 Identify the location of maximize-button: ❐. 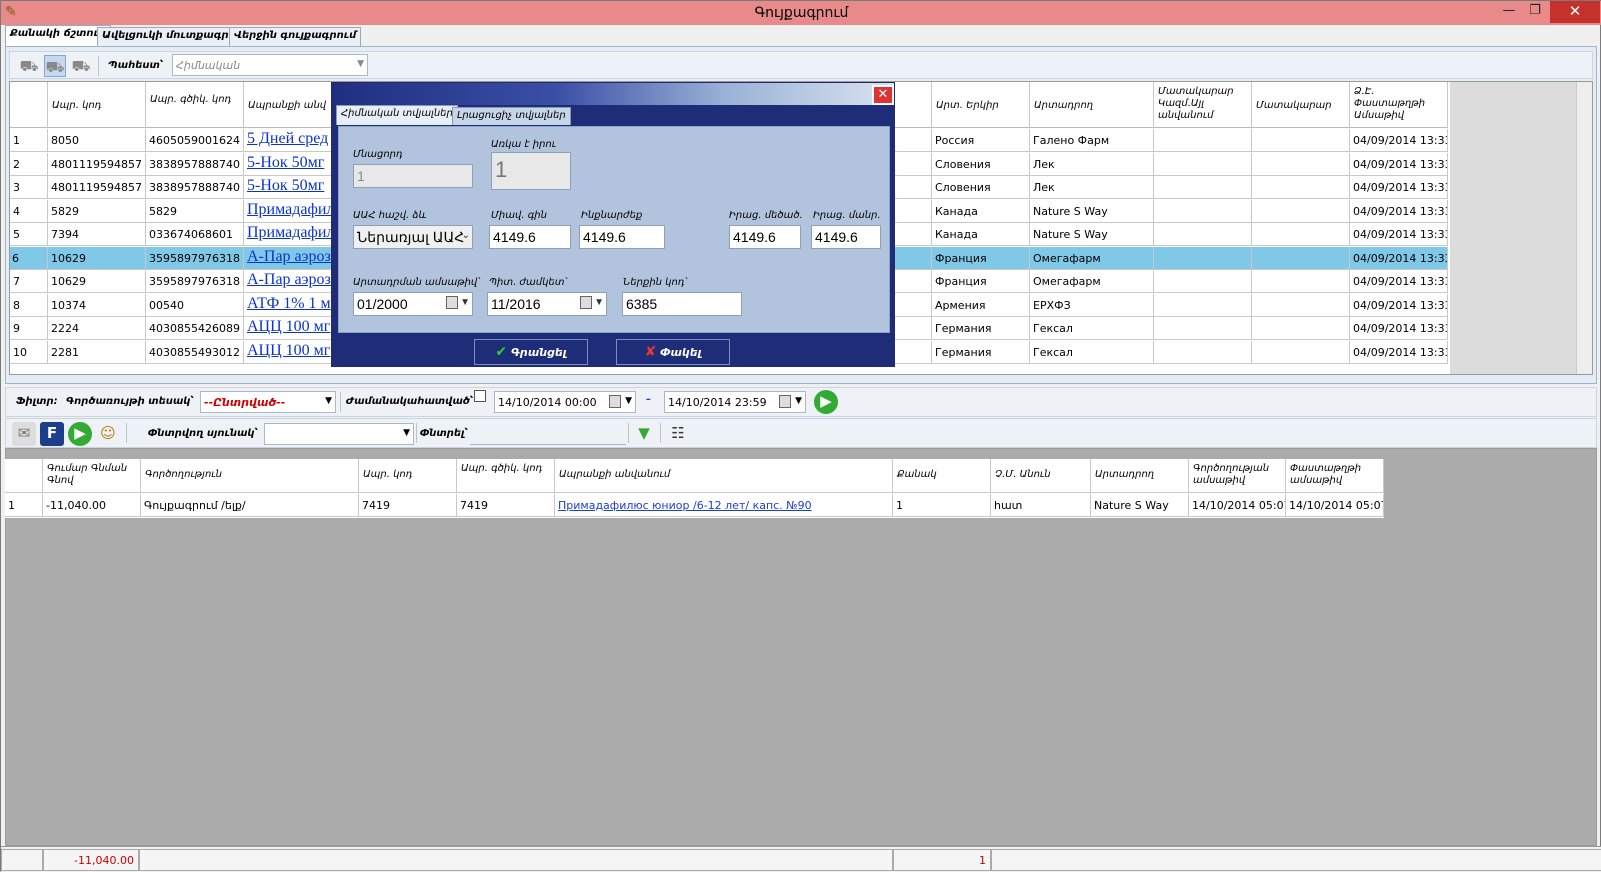
(1535, 12).